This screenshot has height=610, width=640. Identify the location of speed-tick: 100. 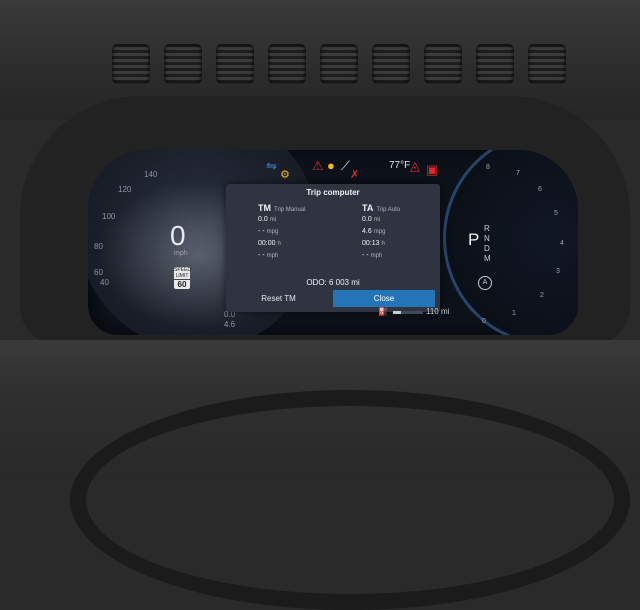
(109, 216).